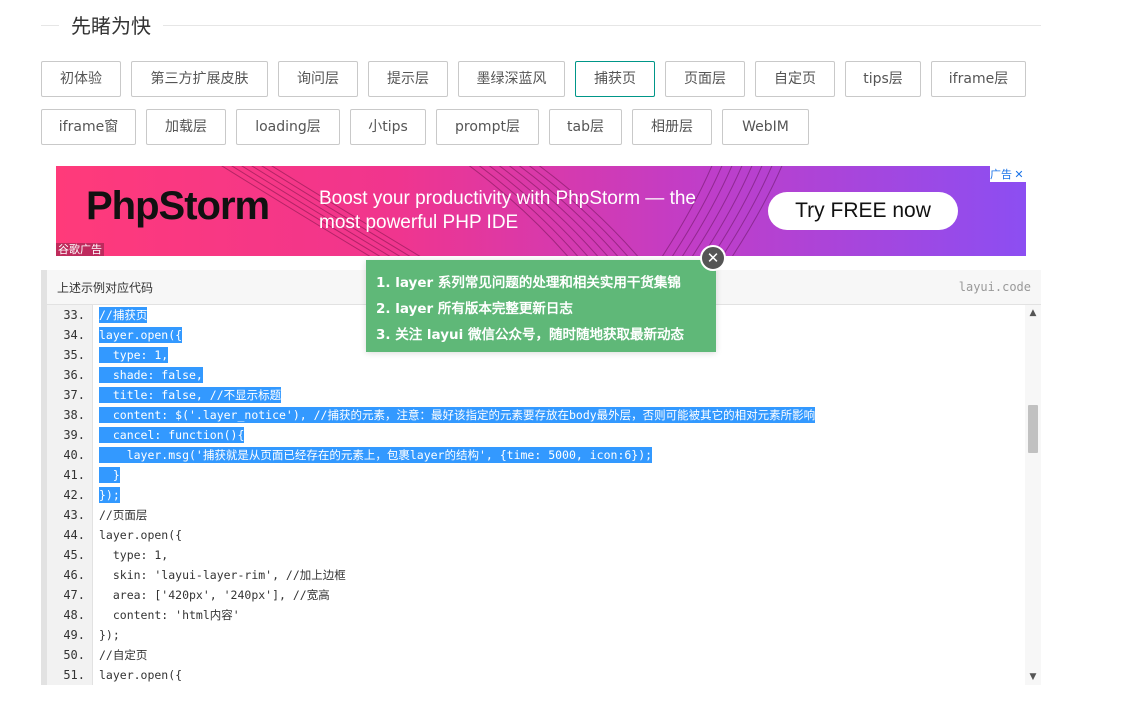 This screenshot has width=1136, height=710. Describe the element at coordinates (541, 335) in the screenshot. I see `notice-item: 3. 关注 layui 微信公众号，随时随地获取最新动态` at that location.